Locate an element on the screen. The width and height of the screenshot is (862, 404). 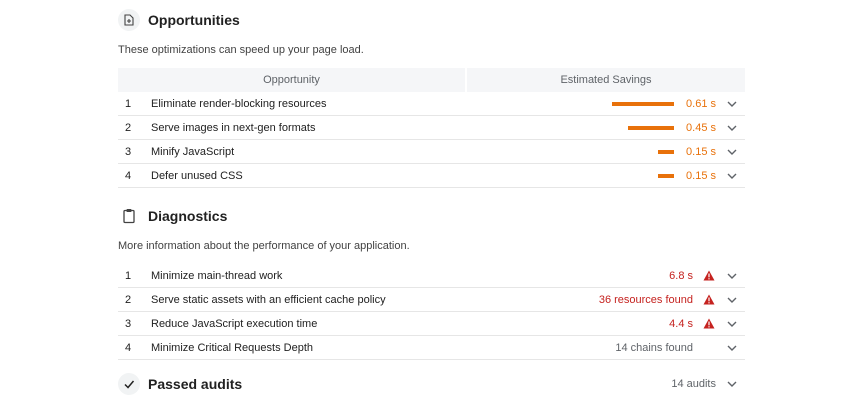
estimated-savings-value: 0.45 s is located at coordinates (701, 127).